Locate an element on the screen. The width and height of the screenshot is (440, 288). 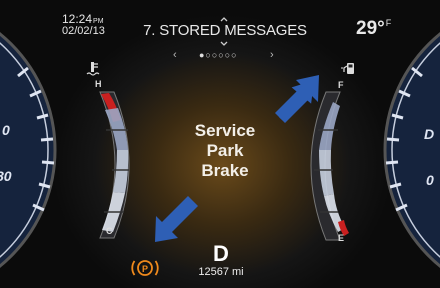
coolant-temperature-icon is located at coordinates (93, 69).